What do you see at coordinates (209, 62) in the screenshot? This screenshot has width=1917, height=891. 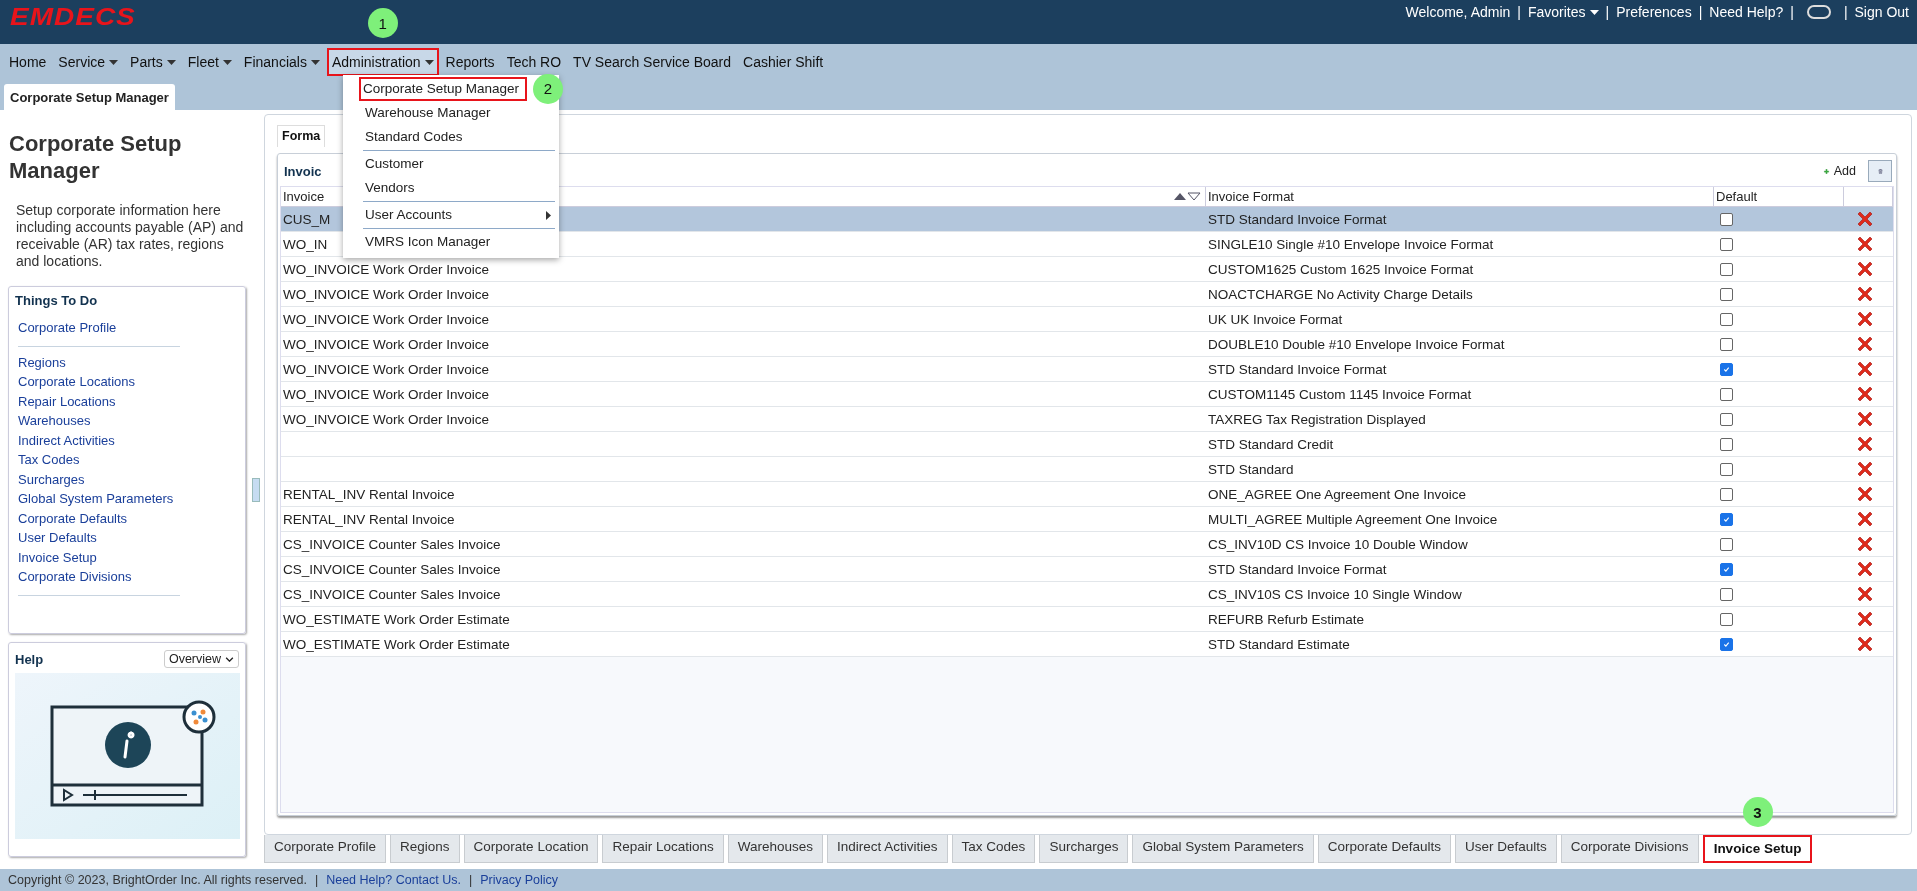 I see `nav-menu-item: Fleet` at bounding box center [209, 62].